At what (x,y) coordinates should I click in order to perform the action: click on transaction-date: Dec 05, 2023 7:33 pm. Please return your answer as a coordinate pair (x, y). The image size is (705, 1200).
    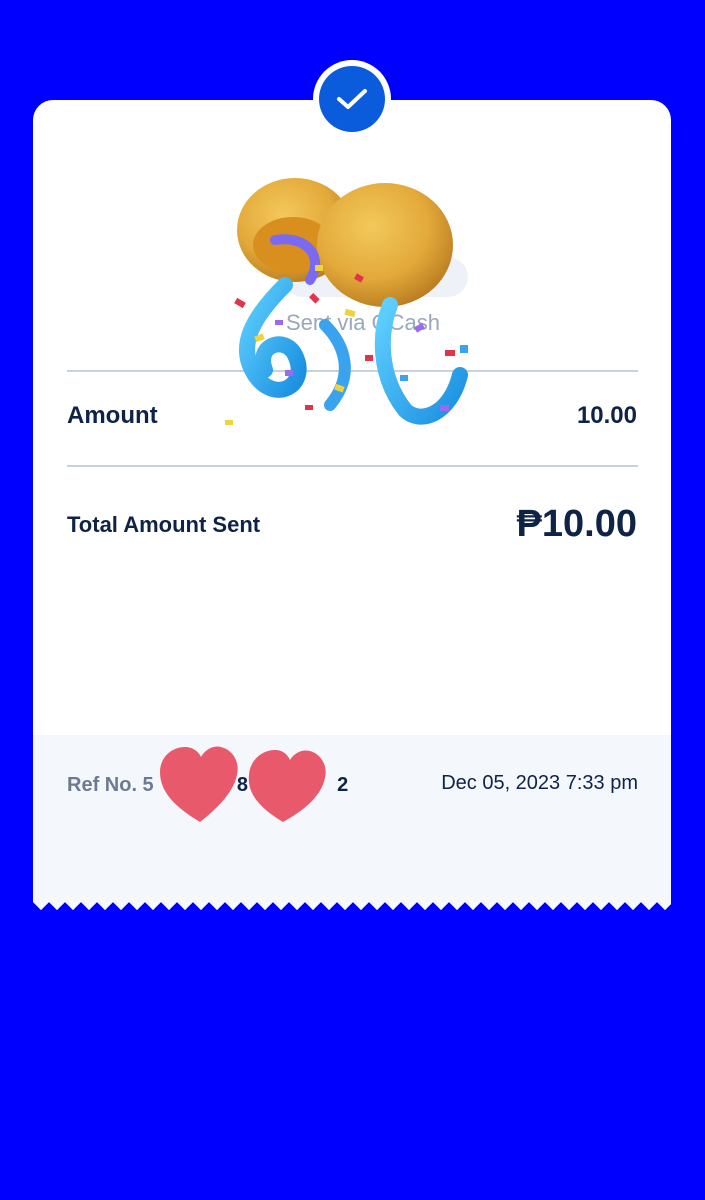
    Looking at the image, I should click on (539, 783).